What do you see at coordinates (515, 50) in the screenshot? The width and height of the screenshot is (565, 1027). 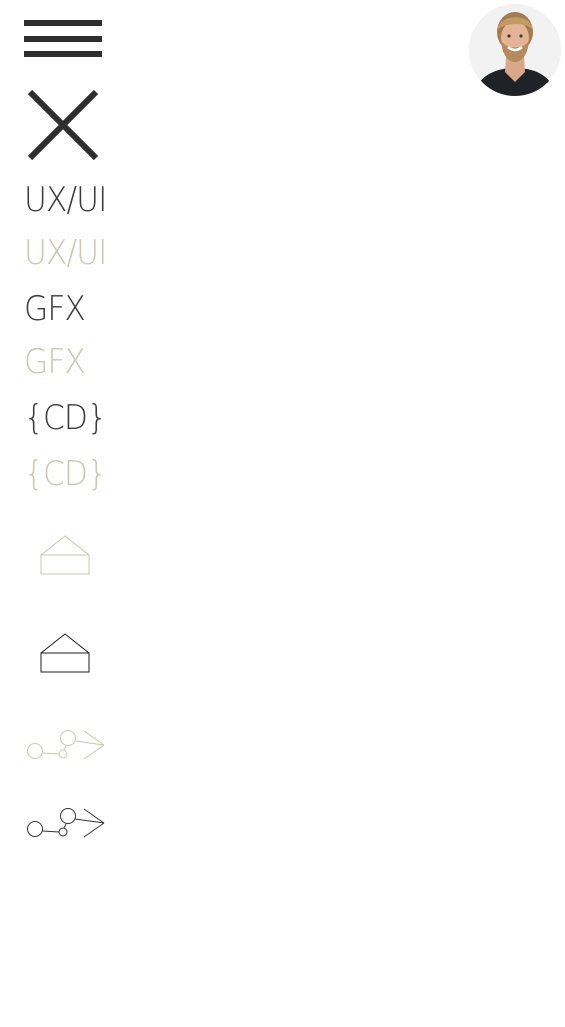 I see `avatar` at bounding box center [515, 50].